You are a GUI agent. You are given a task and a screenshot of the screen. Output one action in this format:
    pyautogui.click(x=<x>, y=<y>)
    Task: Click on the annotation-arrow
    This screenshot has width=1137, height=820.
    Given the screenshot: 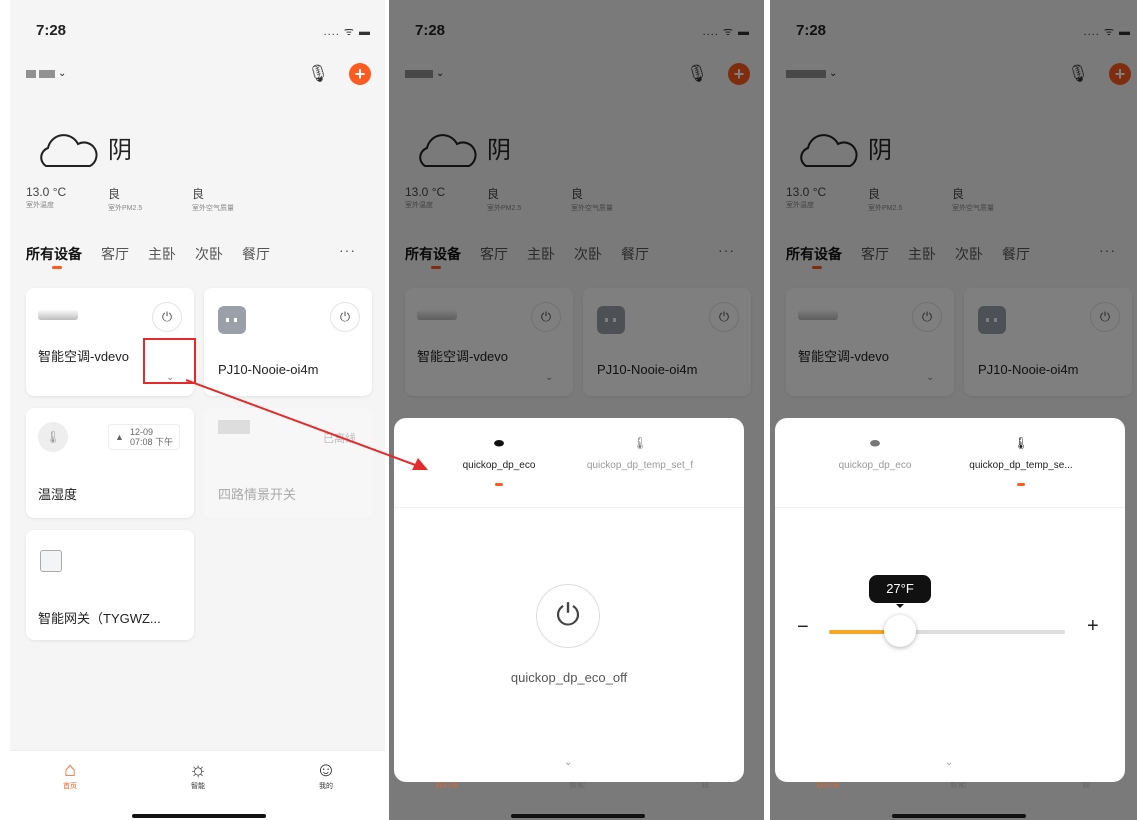 What is the action you would take?
    pyautogui.click(x=306, y=424)
    